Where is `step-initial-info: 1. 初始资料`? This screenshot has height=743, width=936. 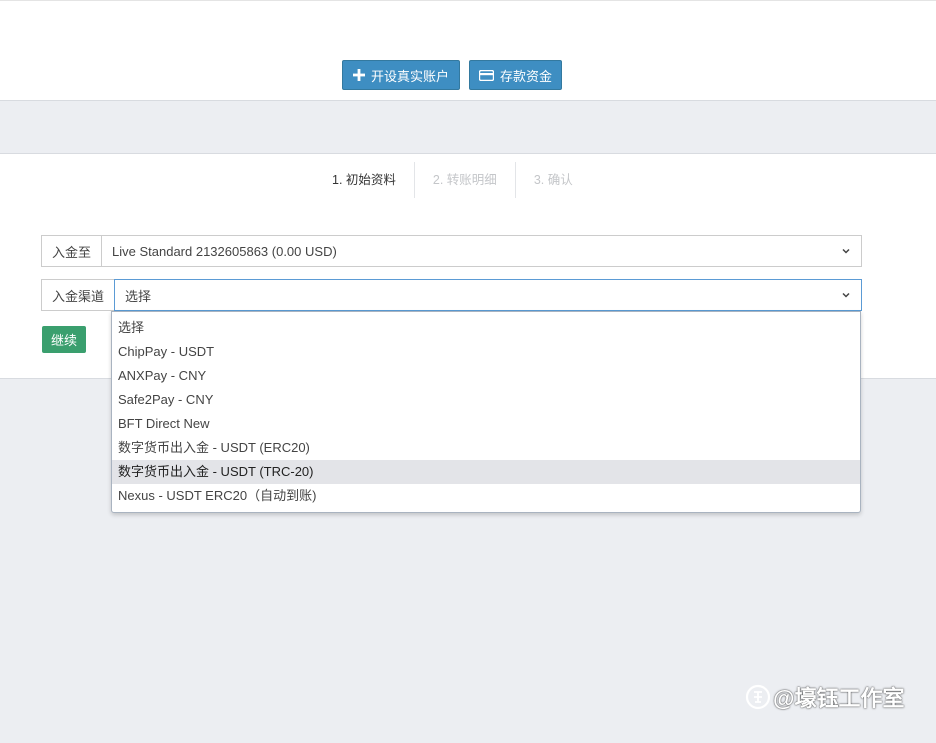
step-initial-info: 1. 初始资料 is located at coordinates (364, 180).